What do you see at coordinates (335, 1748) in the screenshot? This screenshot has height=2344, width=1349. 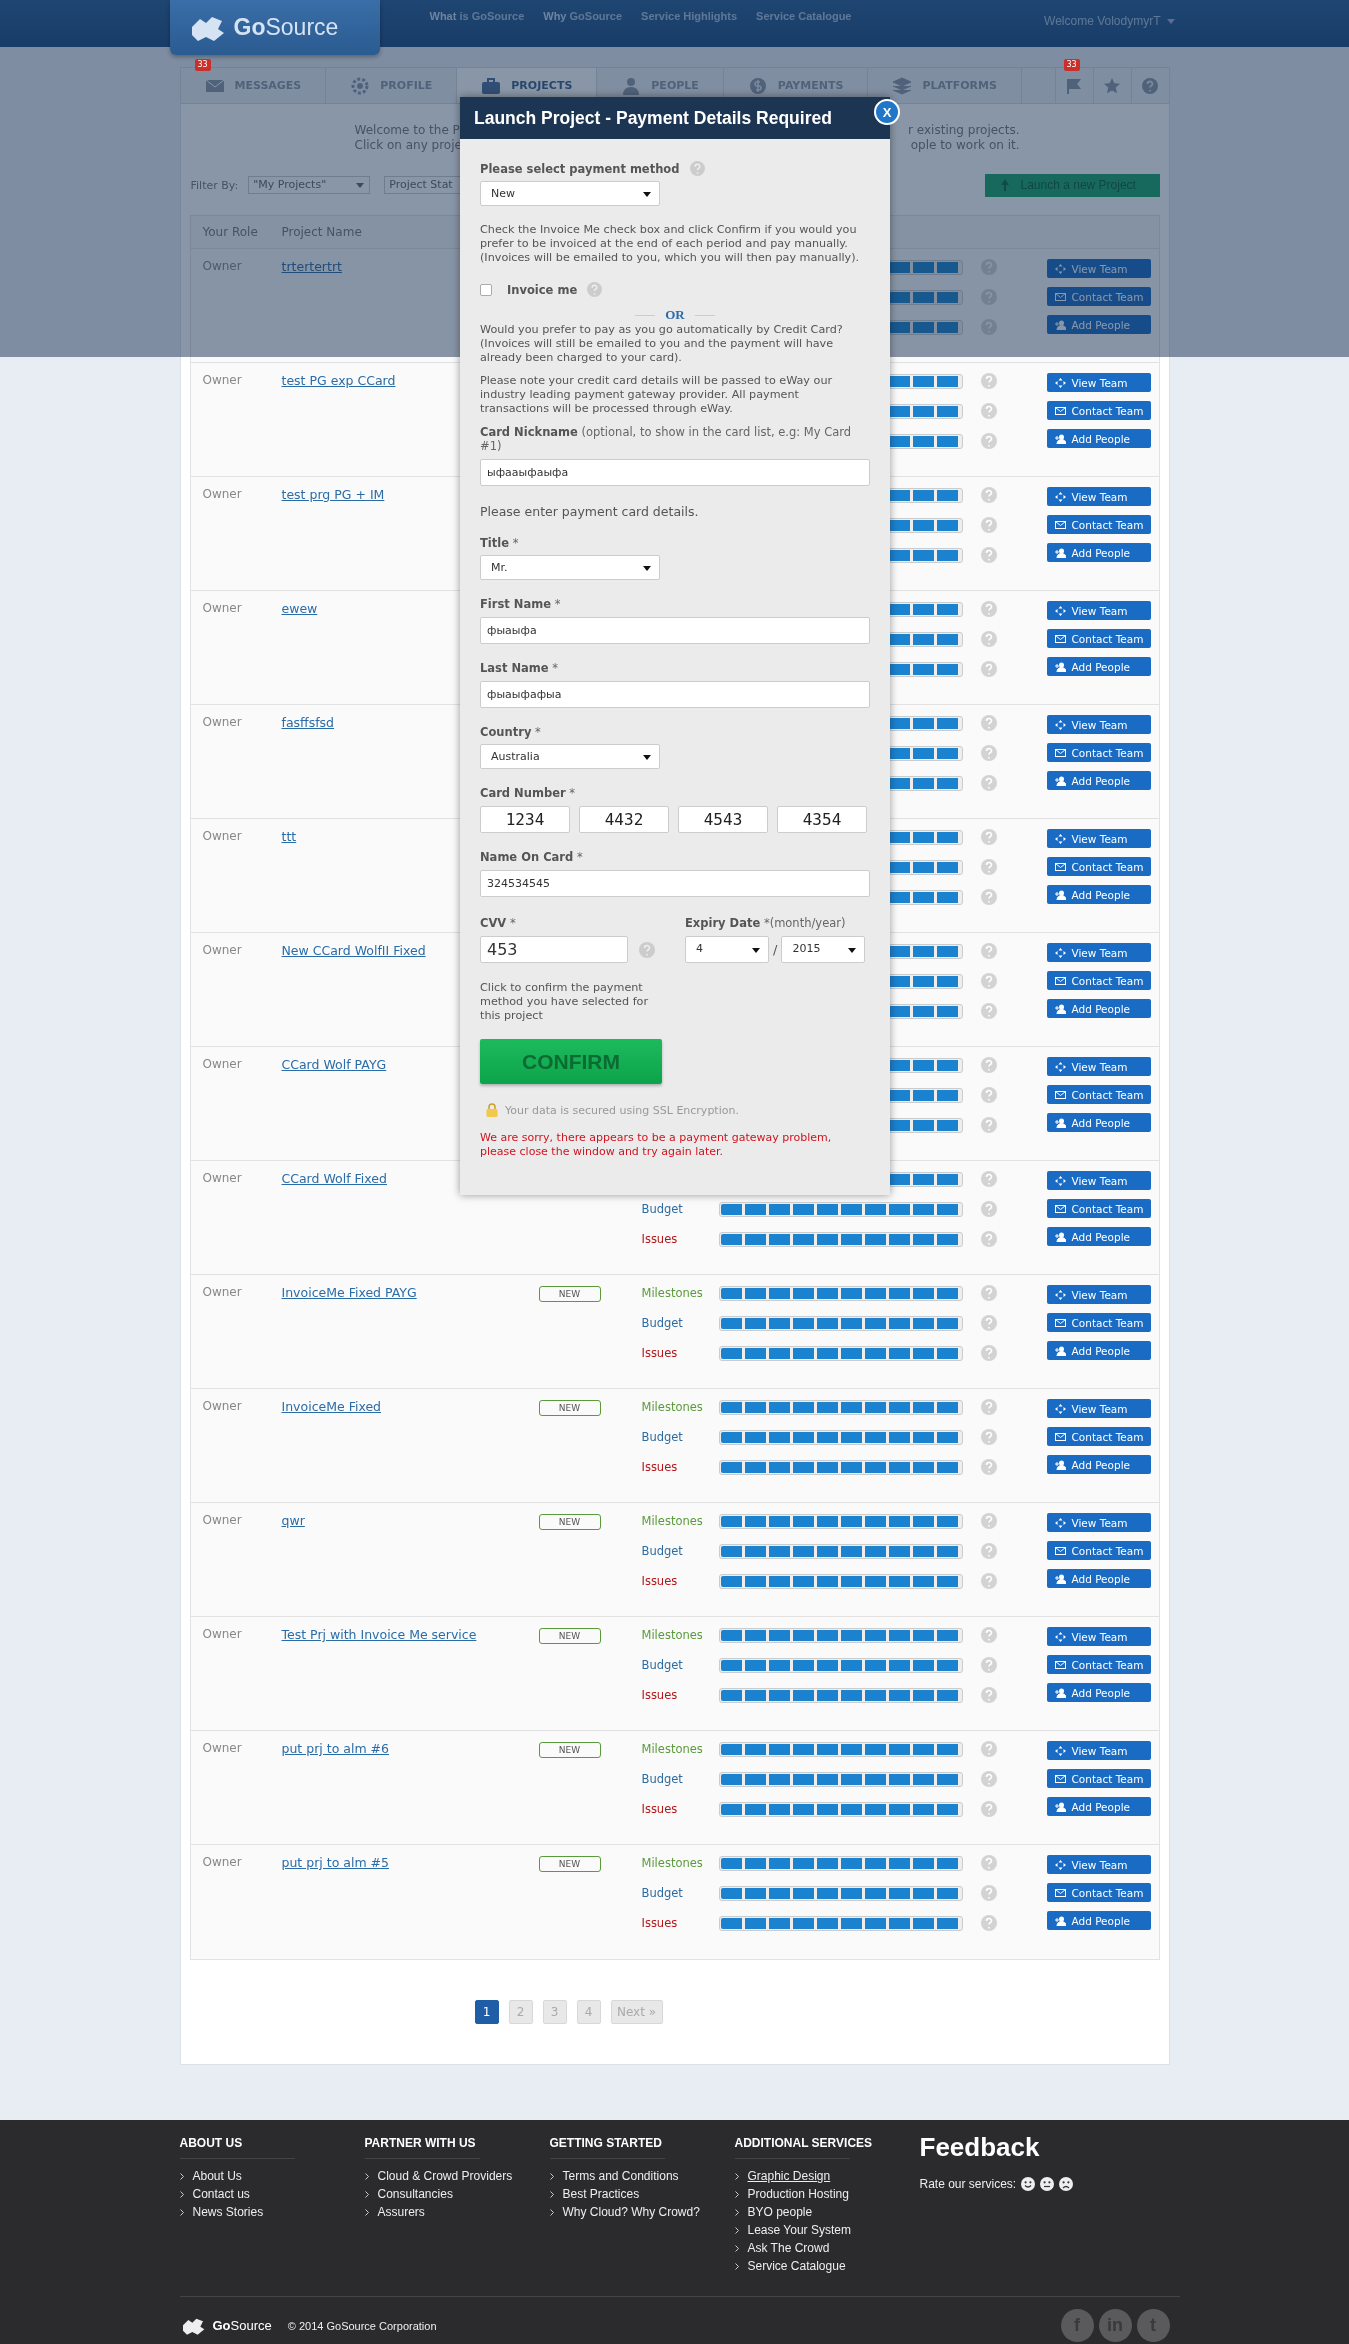 I see `project-link: put prj to alm #6` at bounding box center [335, 1748].